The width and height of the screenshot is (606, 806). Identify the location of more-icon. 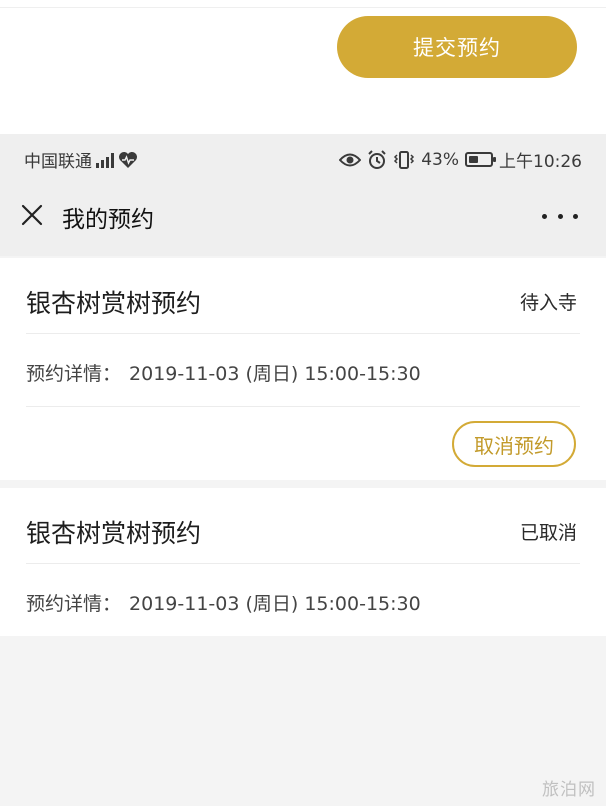
(560, 216).